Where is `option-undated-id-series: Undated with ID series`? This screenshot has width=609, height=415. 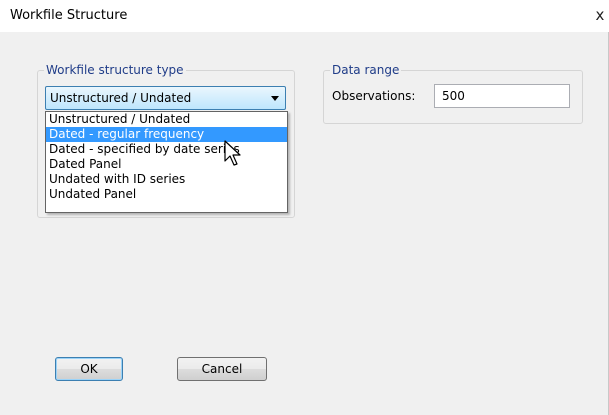
option-undated-id-series: Undated with ID series is located at coordinates (166, 179).